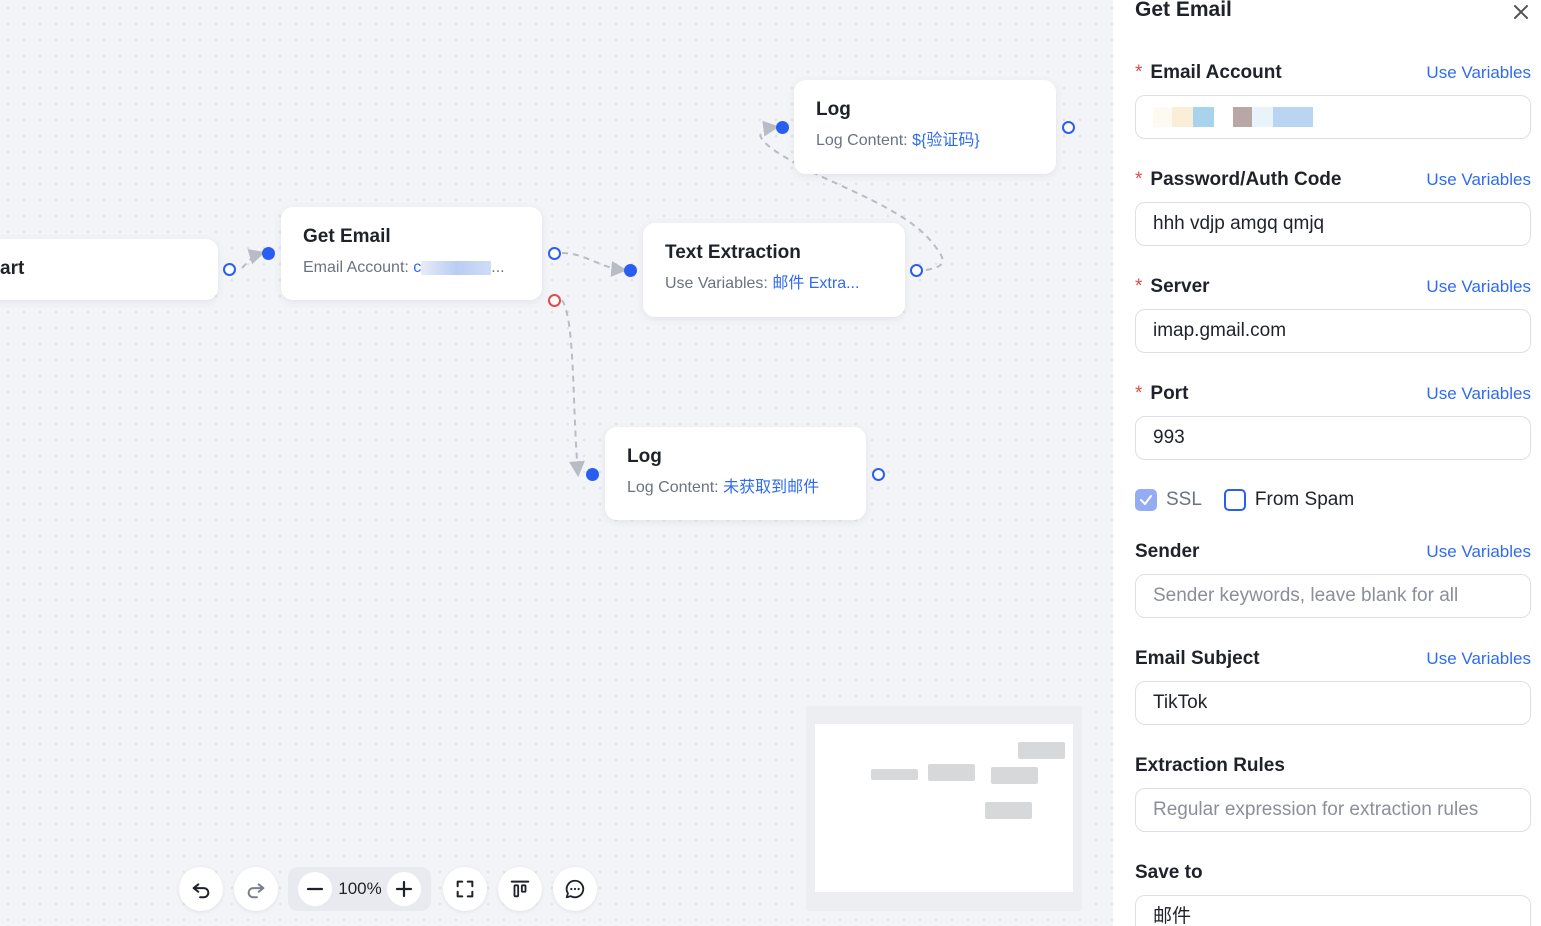 Image resolution: width=1541 pixels, height=926 pixels. I want to click on canvas-toolbar: 100%, so click(389, 889).